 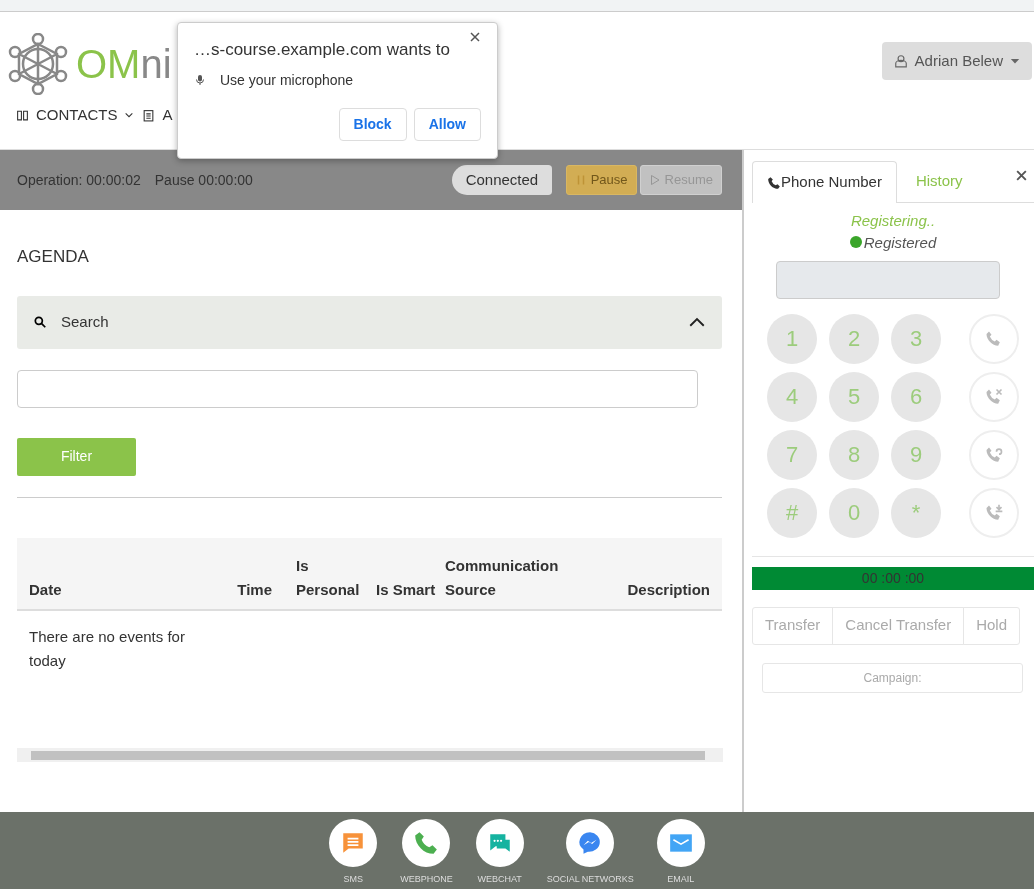 What do you see at coordinates (107, 648) in the screenshot?
I see `empty-message: There are no events for today` at bounding box center [107, 648].